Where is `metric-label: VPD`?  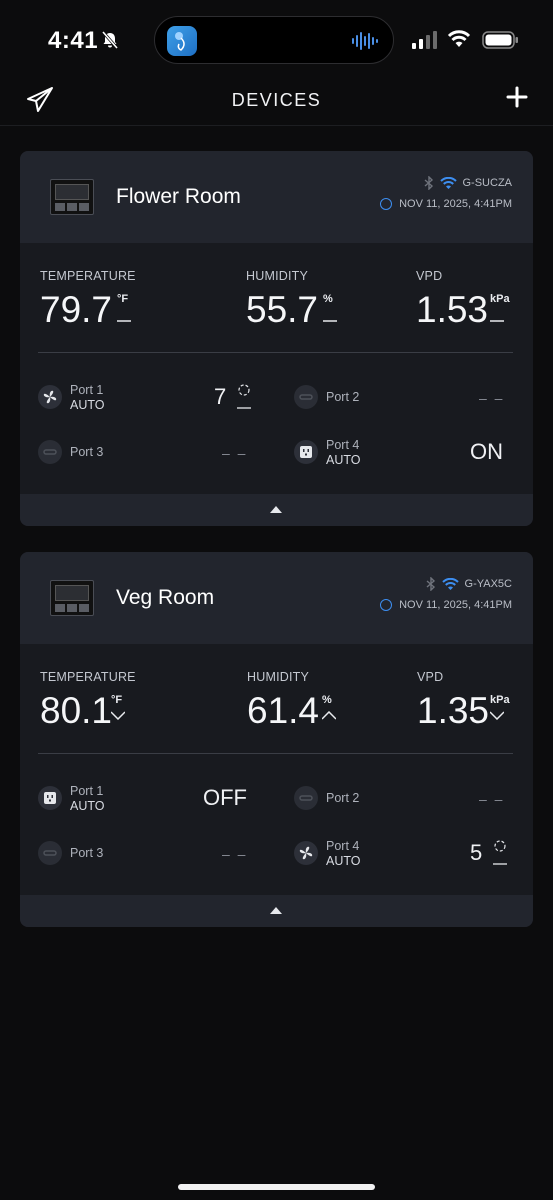
metric-label: VPD is located at coordinates (429, 276).